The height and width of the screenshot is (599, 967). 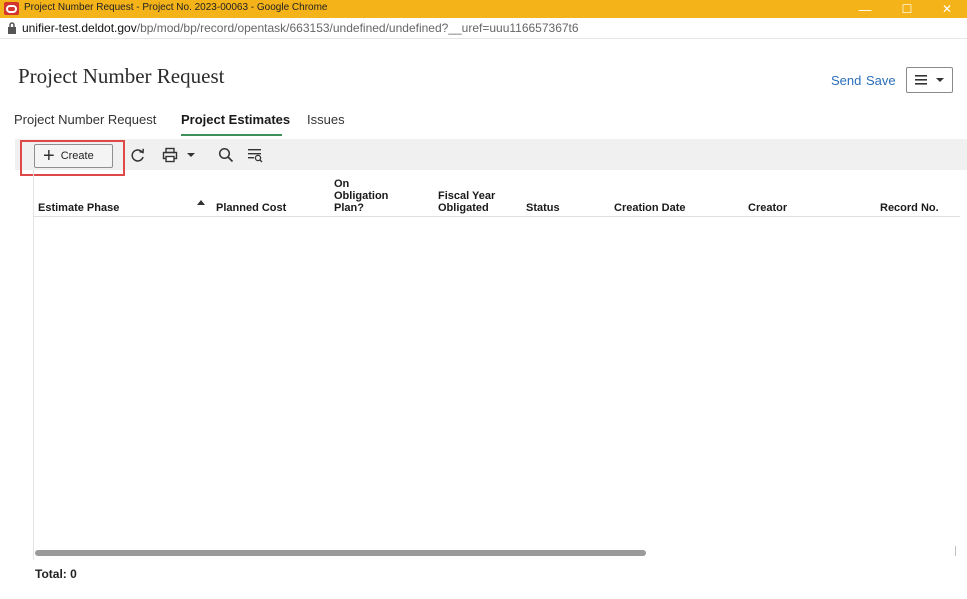 What do you see at coordinates (929, 80) in the screenshot?
I see `menu-button` at bounding box center [929, 80].